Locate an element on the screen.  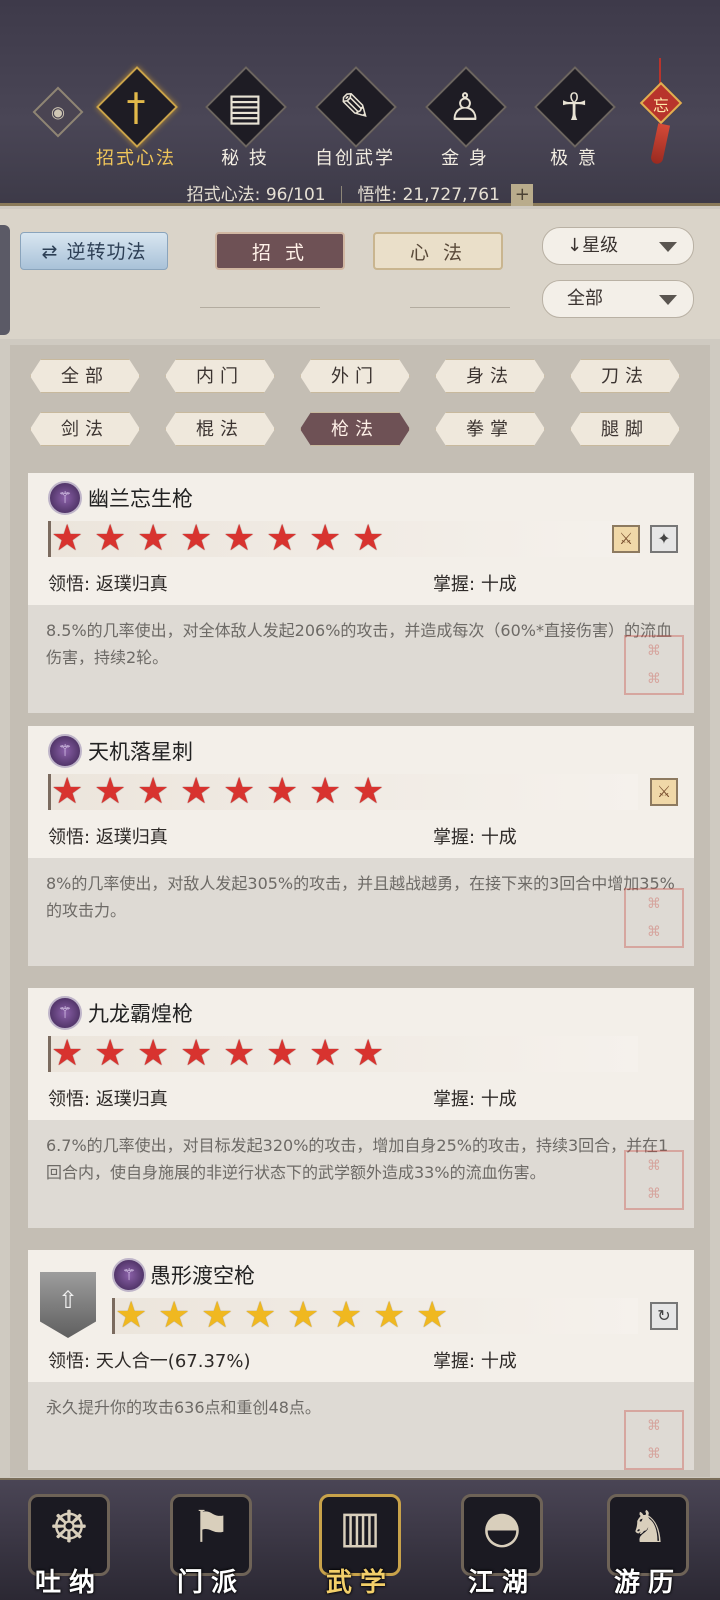
filter-blade: 刀法 is located at coordinates (625, 376).